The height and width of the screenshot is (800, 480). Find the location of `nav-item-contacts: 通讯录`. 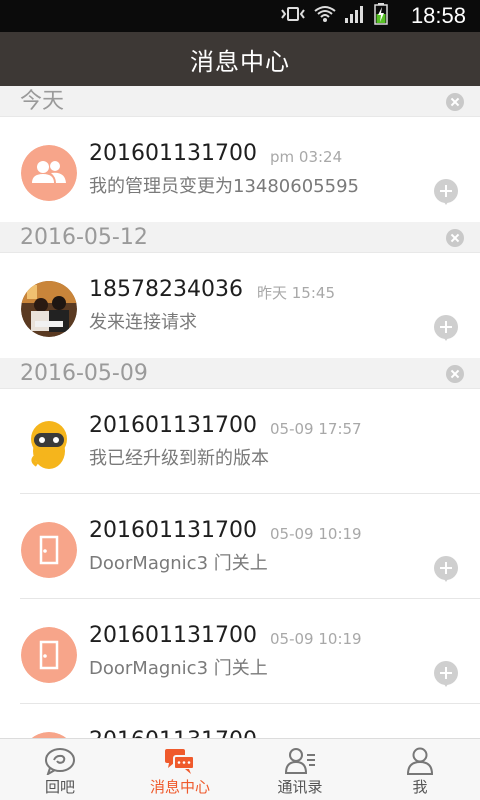

nav-item-contacts: 通讯录 is located at coordinates (300, 769).